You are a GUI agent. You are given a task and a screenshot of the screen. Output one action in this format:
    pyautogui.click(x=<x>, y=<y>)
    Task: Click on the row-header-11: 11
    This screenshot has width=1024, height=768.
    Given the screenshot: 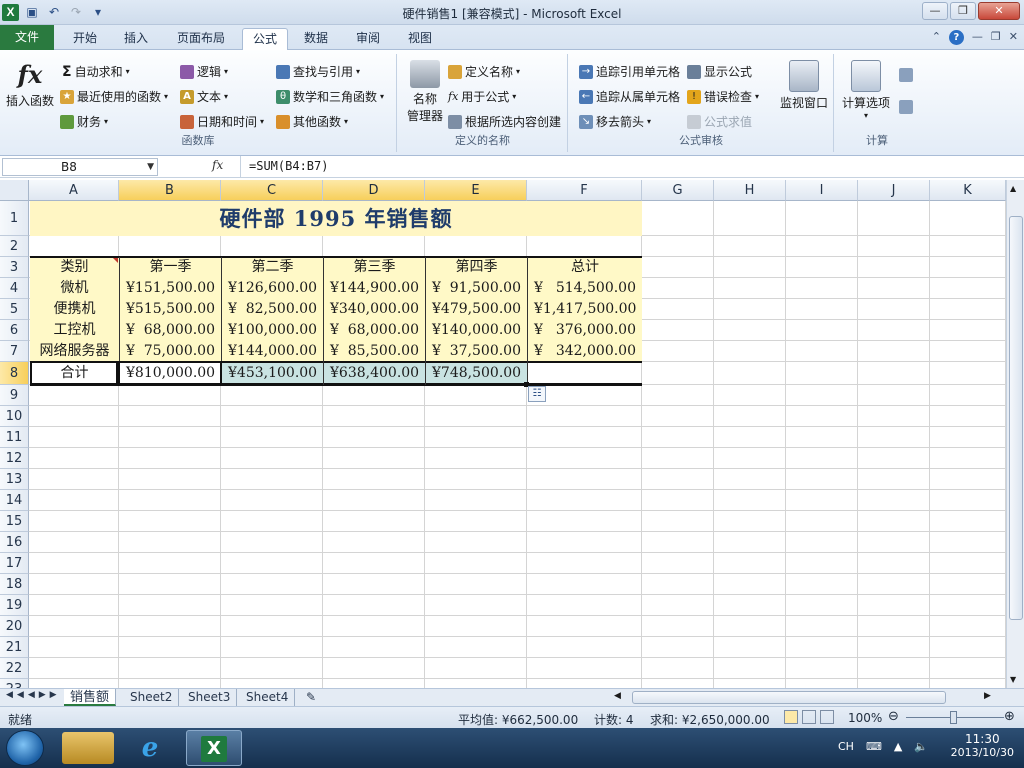 What is the action you would take?
    pyautogui.click(x=14, y=437)
    